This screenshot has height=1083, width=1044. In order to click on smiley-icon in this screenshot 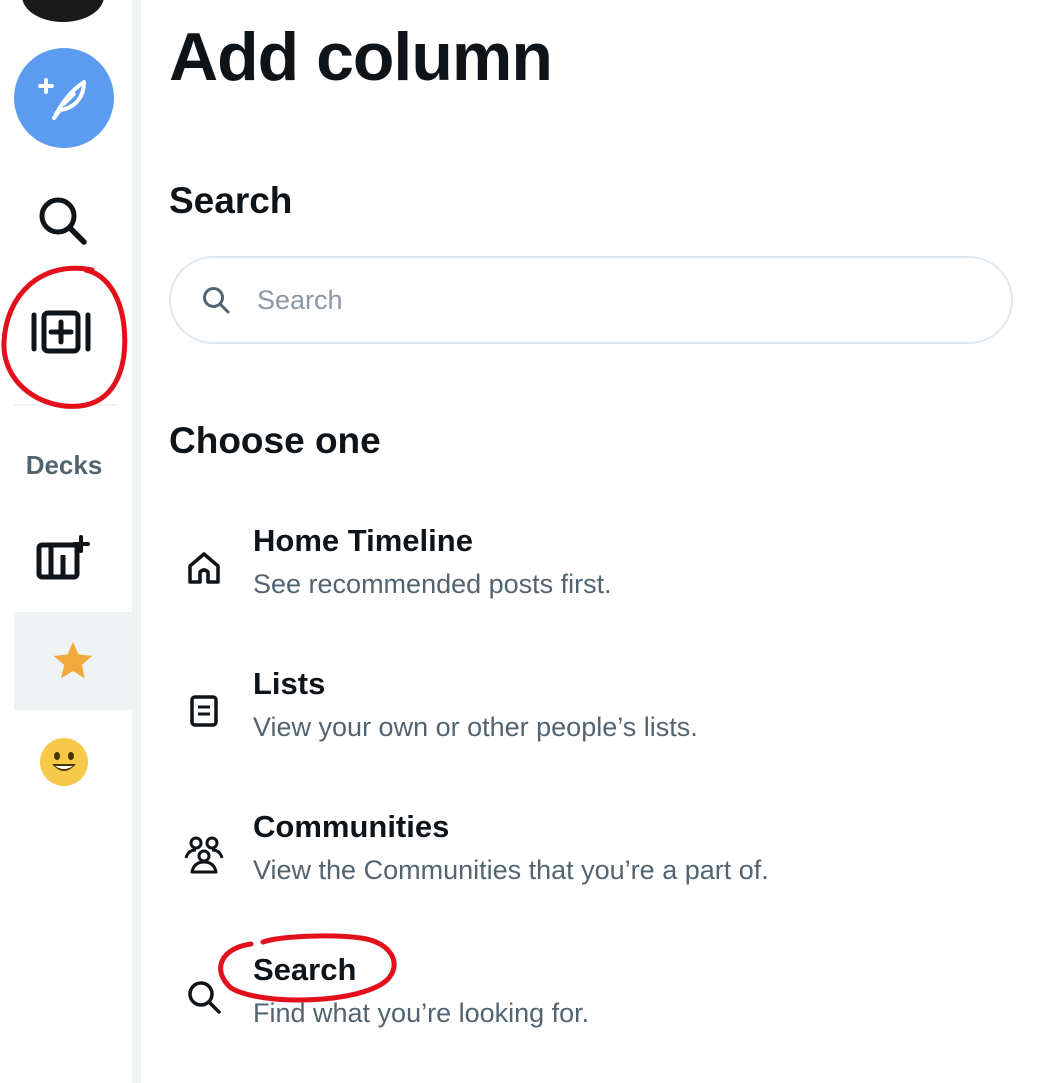, I will do `click(64, 762)`.